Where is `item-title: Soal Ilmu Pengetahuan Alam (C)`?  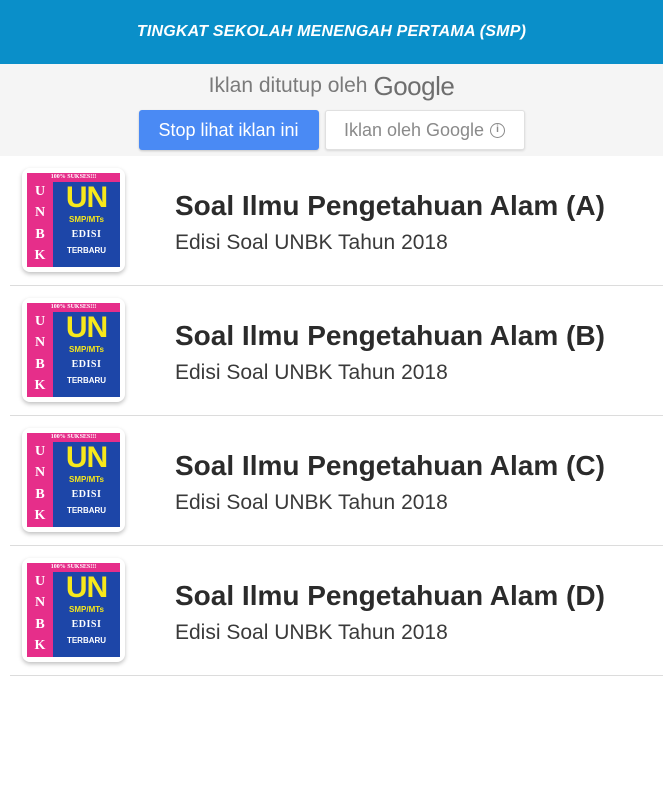 item-title: Soal Ilmu Pengetahuan Alam (C) is located at coordinates (390, 465).